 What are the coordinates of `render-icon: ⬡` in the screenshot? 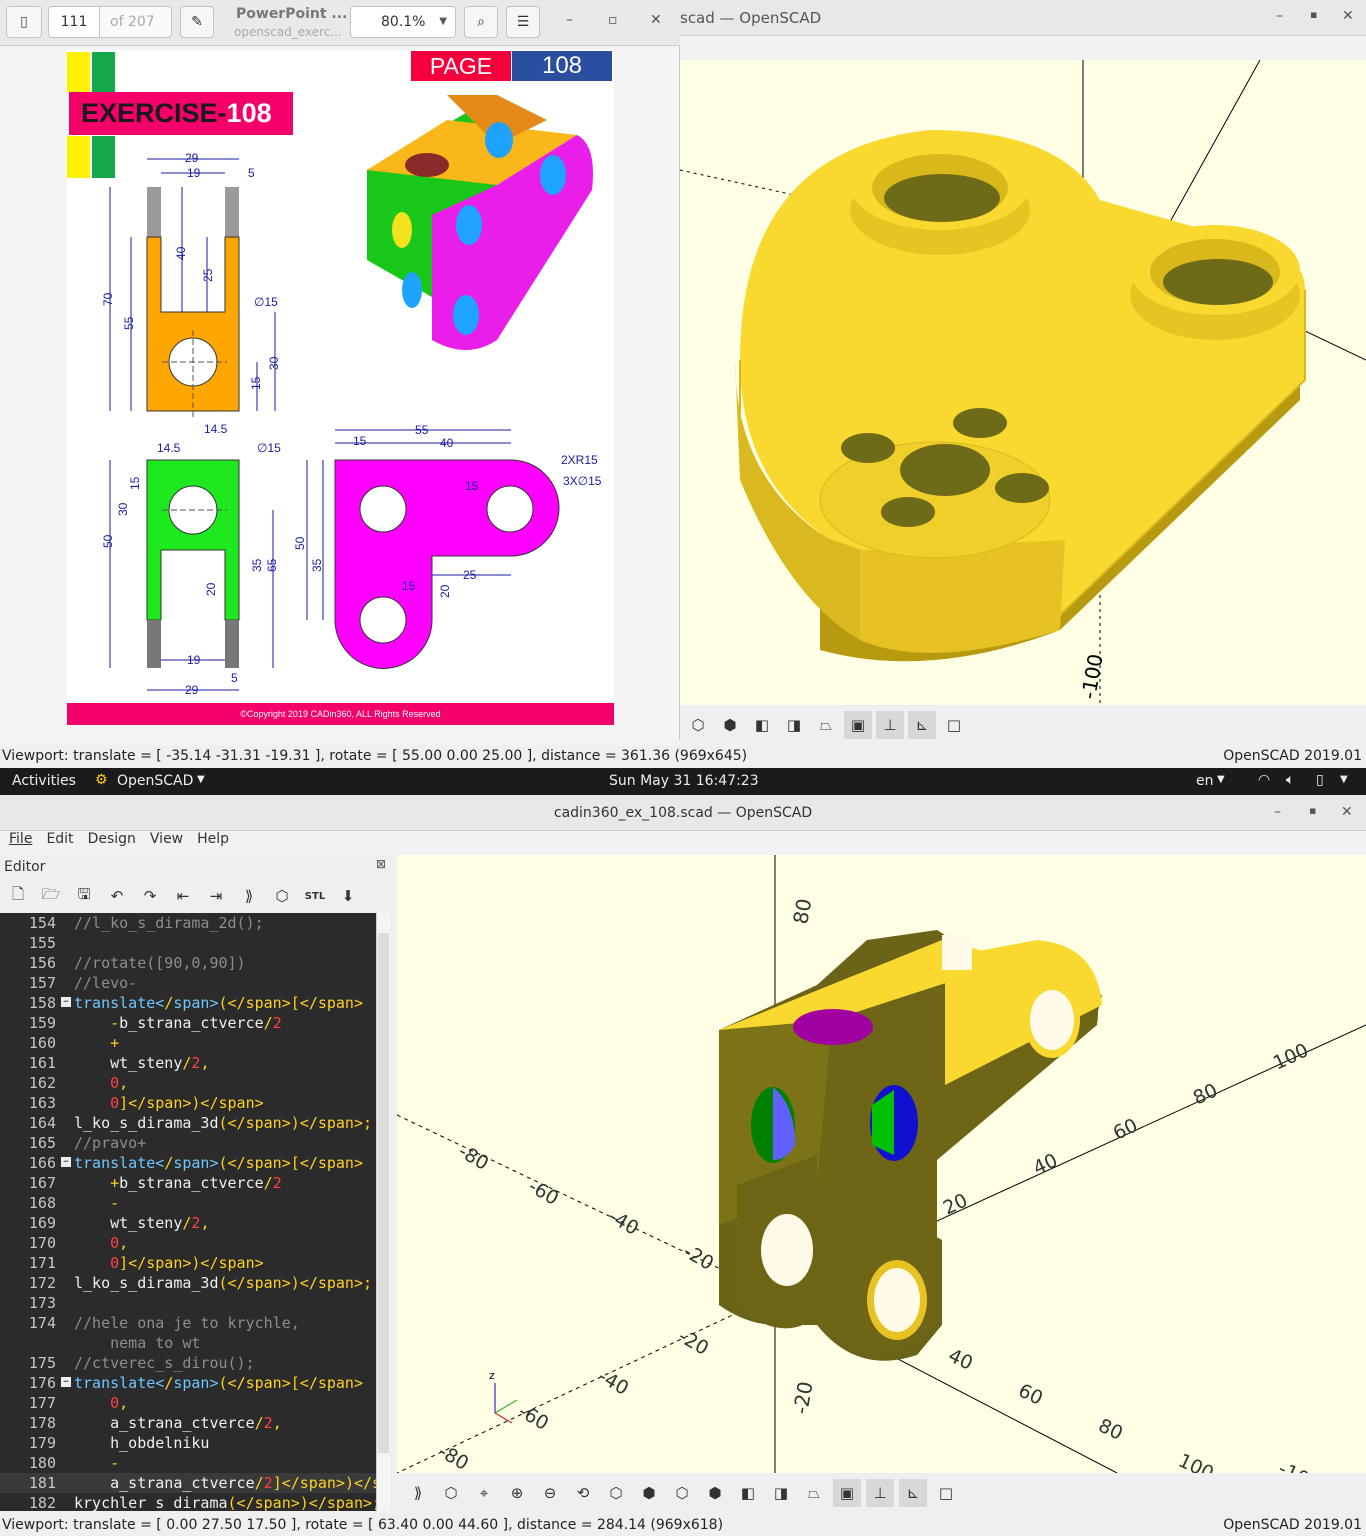 It's located at (282, 896).